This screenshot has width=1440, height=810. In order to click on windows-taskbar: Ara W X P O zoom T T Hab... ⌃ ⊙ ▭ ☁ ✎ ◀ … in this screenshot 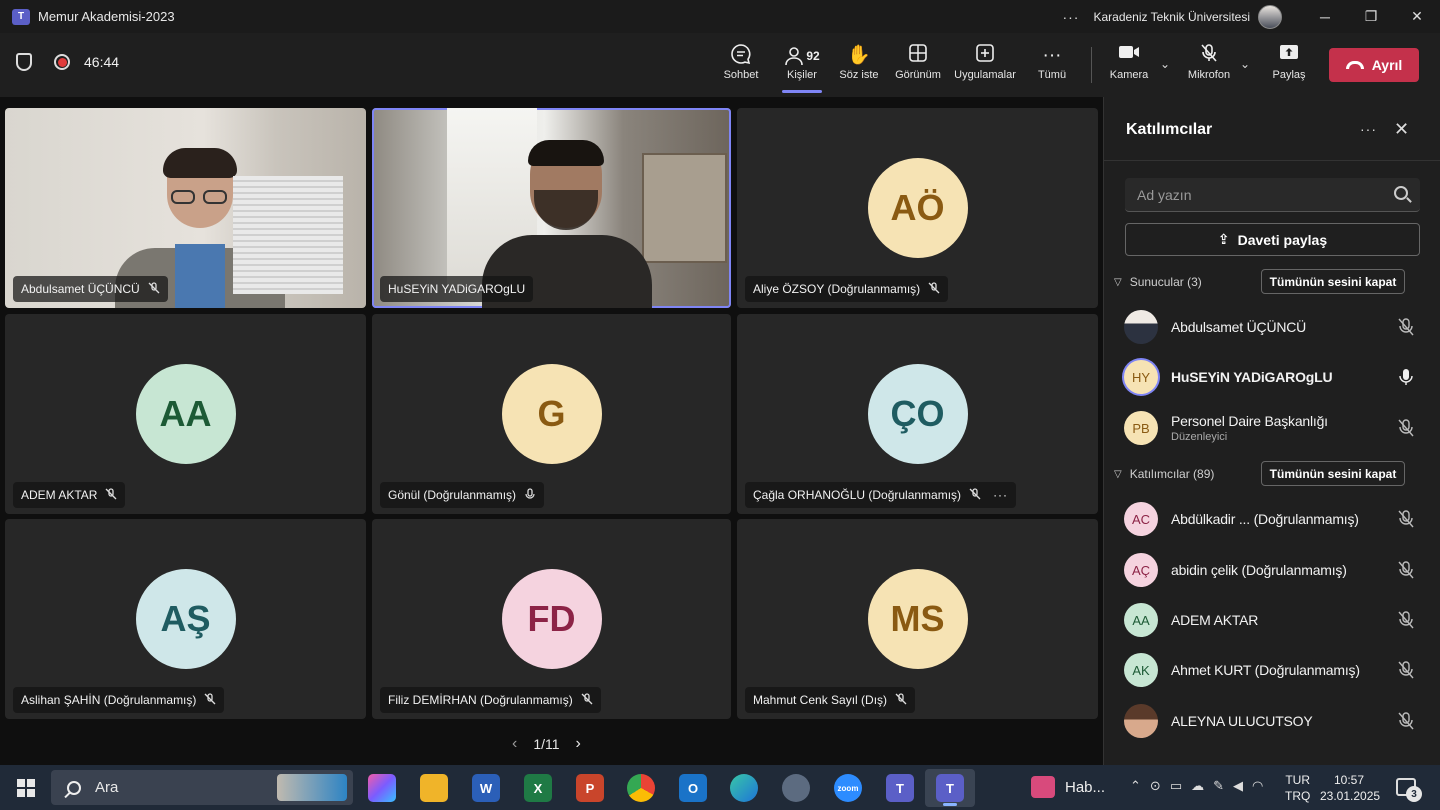, I will do `click(720, 787)`.